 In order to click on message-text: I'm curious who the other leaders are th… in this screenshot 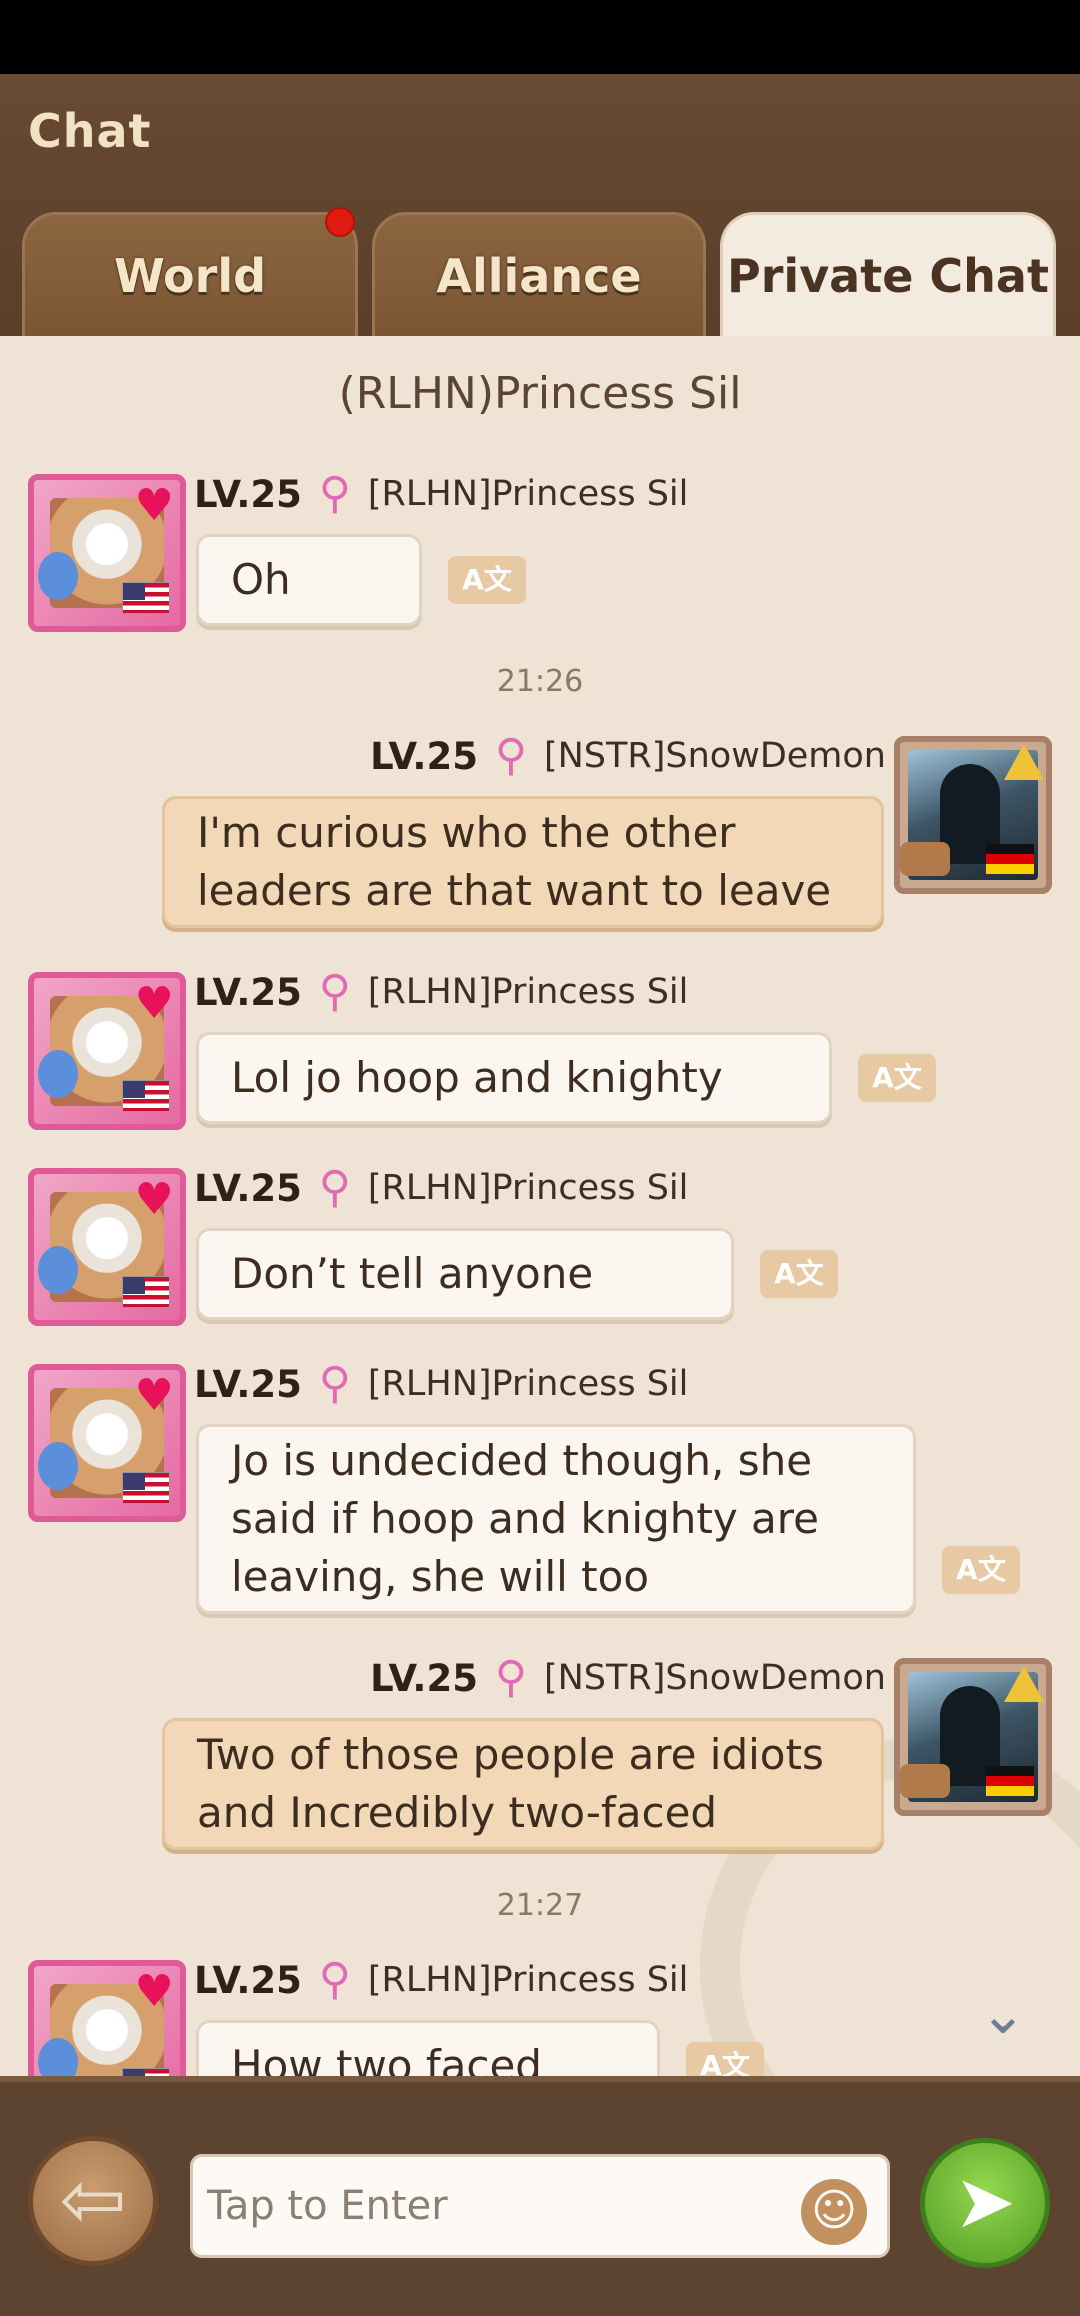, I will do `click(514, 861)`.